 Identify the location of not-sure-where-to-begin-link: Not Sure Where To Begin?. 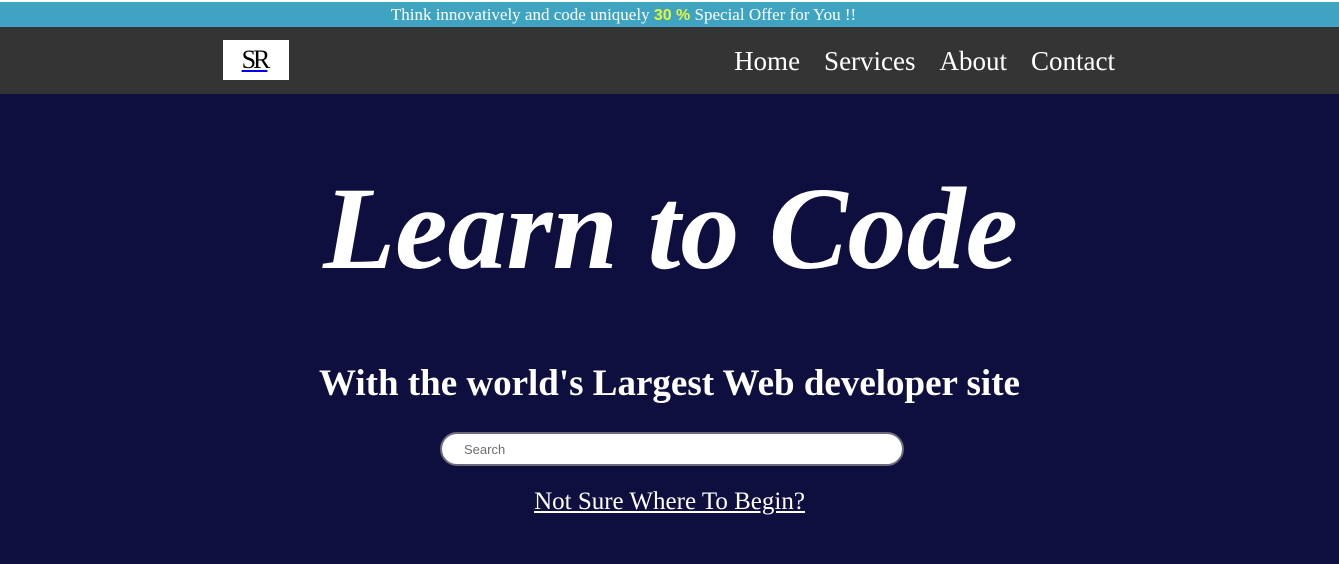
(669, 501).